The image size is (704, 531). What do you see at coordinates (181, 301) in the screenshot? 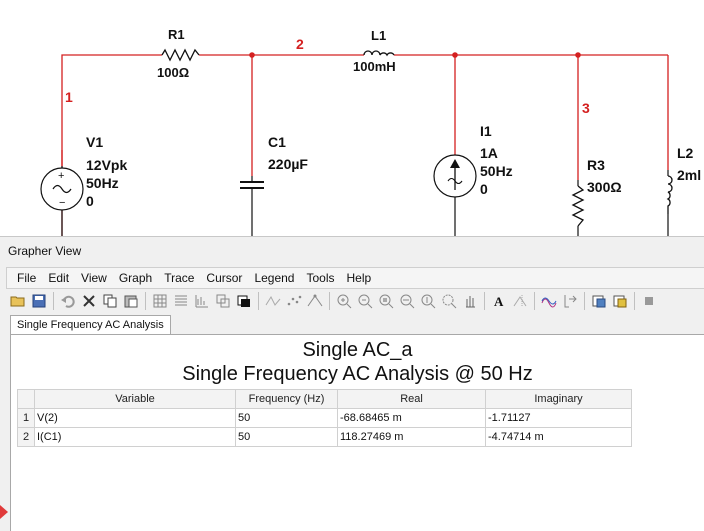
I see `list-icon` at bounding box center [181, 301].